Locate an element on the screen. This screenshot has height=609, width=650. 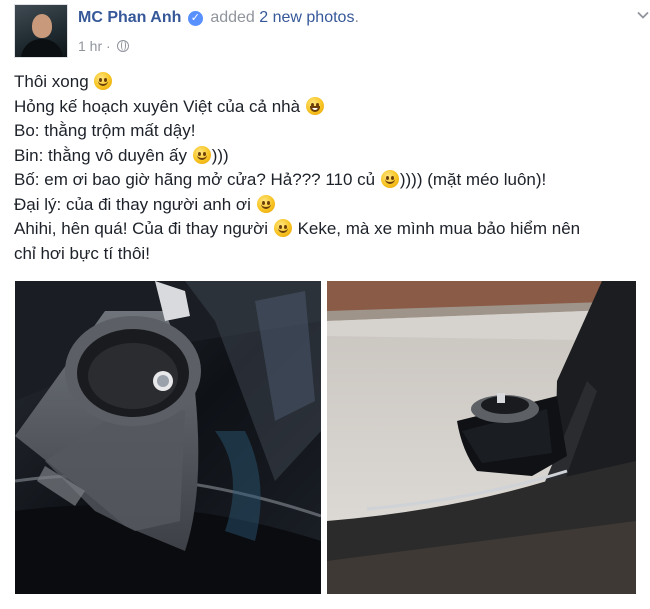
action-period: . is located at coordinates (356, 17).